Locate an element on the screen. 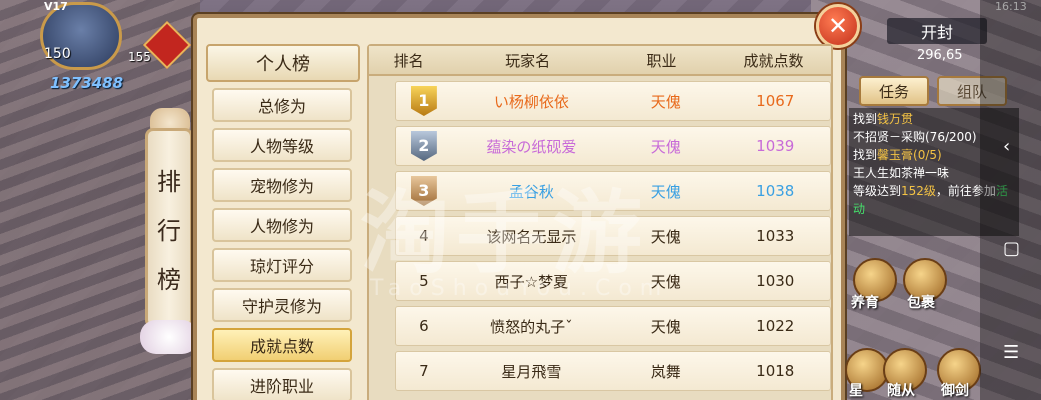 The image size is (1041, 400). scroll-title-char: 榜 is located at coordinates (169, 279).